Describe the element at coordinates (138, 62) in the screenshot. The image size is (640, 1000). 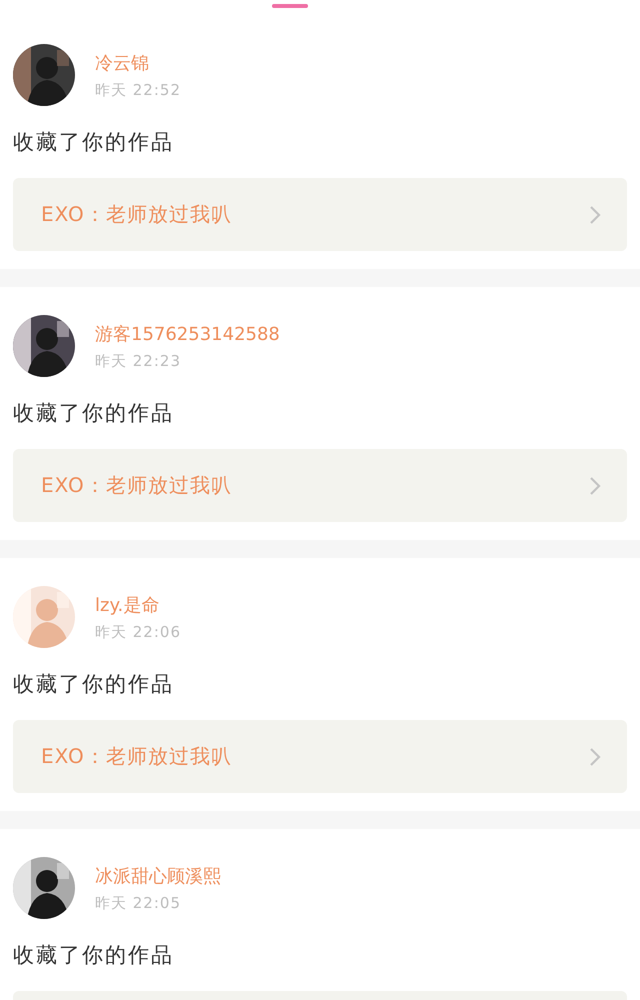
I see `user-name: 冷云锦` at that location.